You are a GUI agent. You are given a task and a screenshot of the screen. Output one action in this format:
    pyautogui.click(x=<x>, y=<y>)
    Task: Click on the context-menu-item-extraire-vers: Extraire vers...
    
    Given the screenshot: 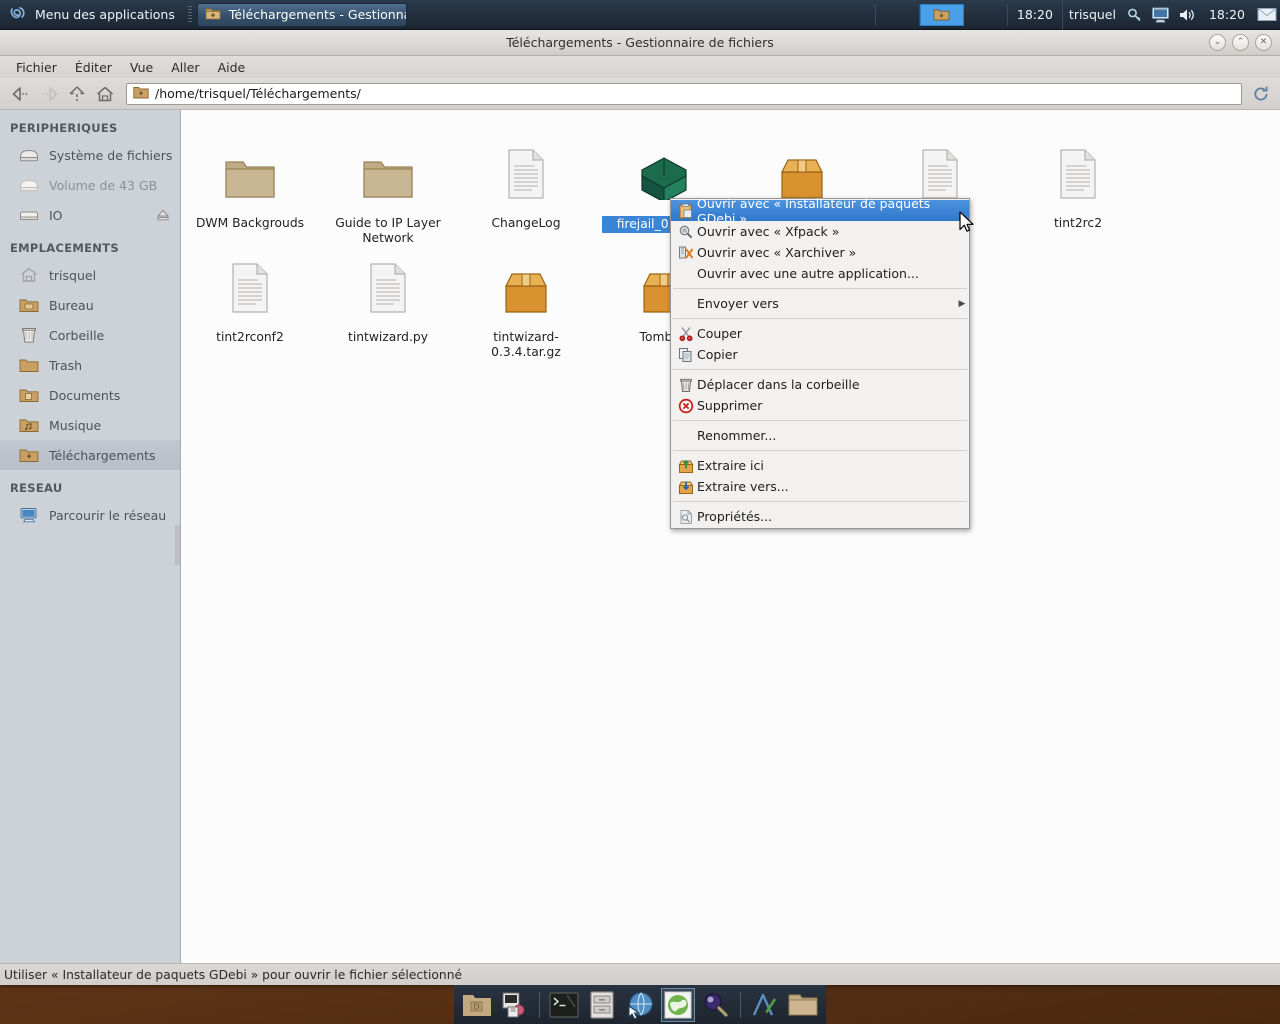 What is the action you would take?
    pyautogui.click(x=820, y=486)
    